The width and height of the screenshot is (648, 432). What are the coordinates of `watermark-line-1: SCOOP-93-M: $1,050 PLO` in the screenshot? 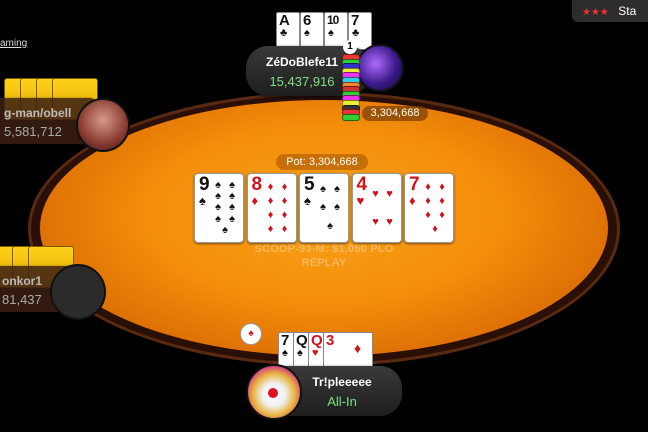 It's located at (324, 249).